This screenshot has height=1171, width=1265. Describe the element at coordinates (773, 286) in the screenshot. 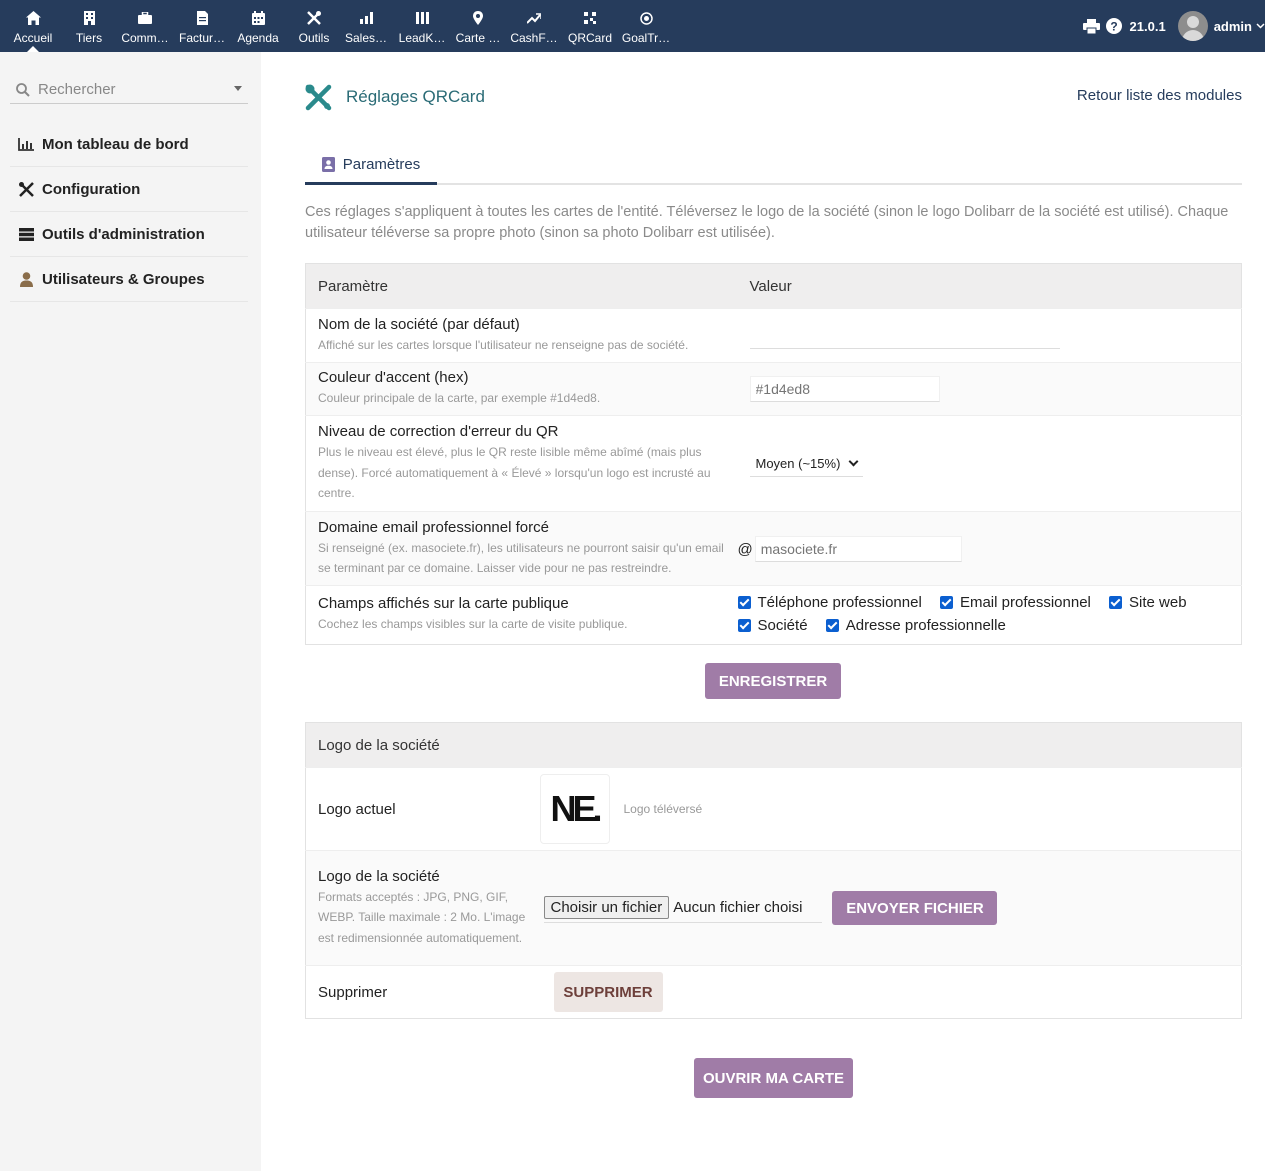

I see `table-header-row: Paramètre Valeur` at that location.